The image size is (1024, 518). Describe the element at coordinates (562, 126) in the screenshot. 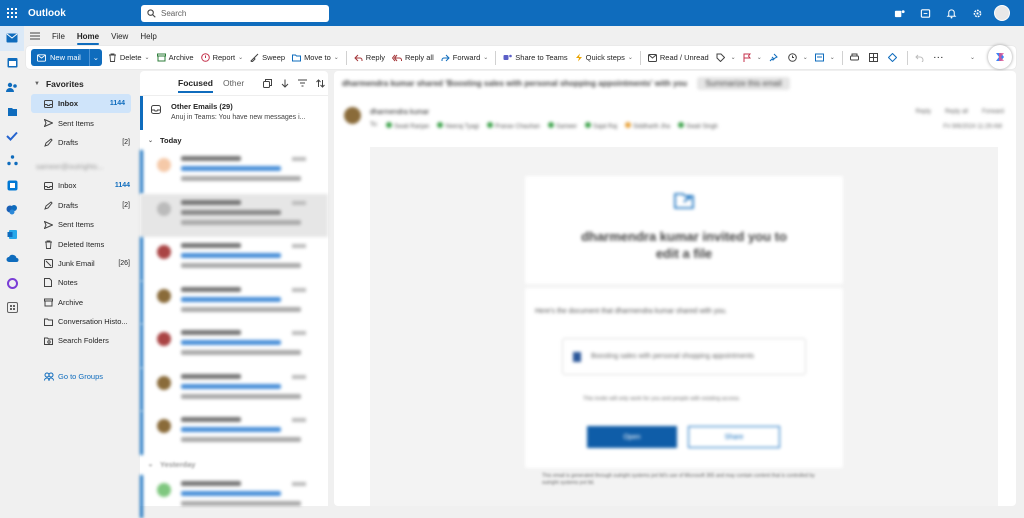

I see `recipient: Sameer` at that location.